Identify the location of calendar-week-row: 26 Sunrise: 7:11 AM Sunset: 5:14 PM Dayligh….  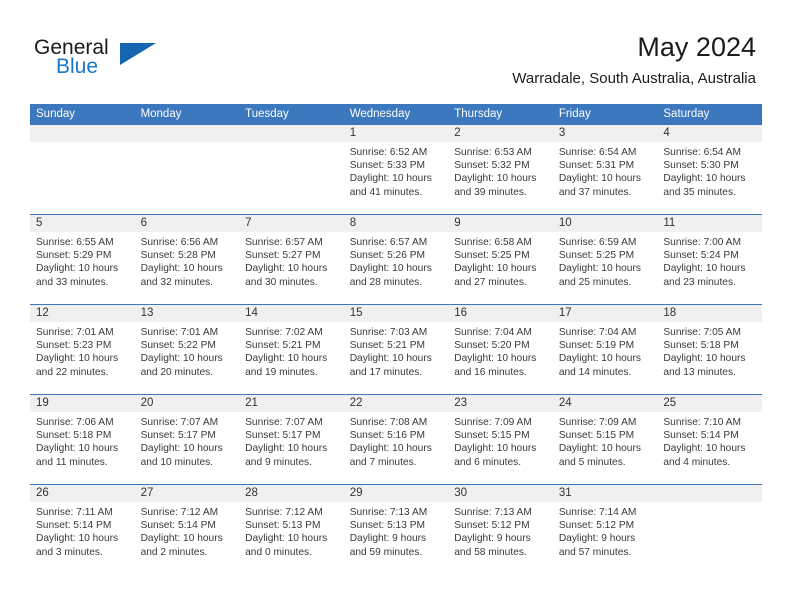
(396, 529).